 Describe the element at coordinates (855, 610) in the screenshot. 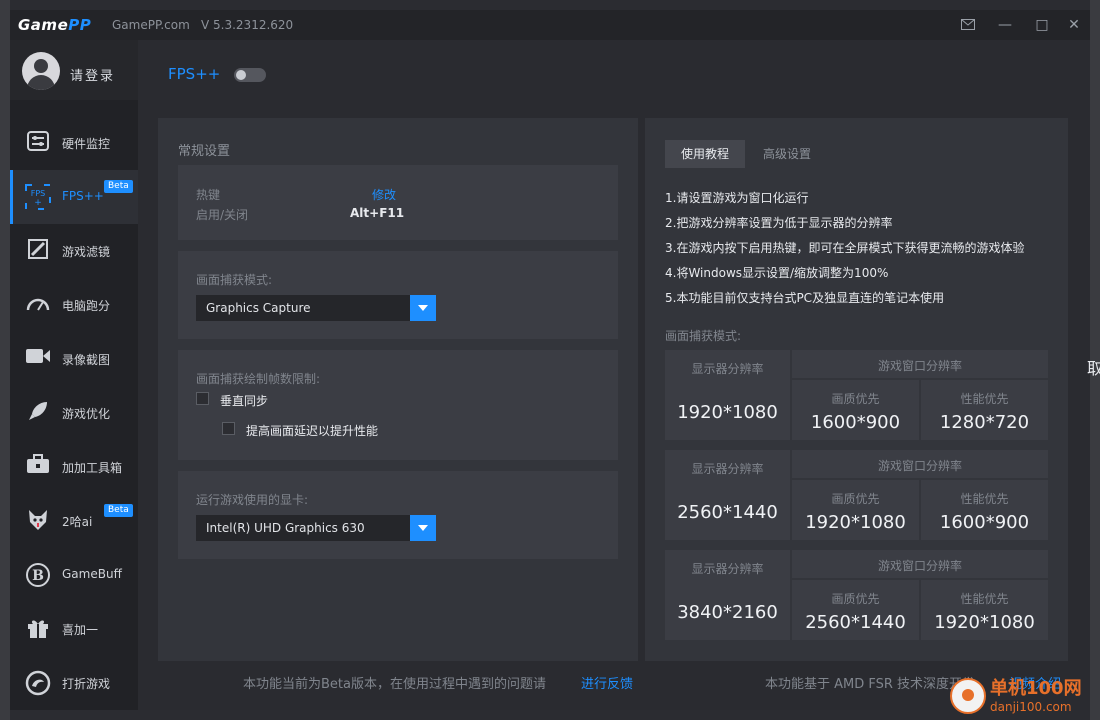

I see `quality-cell: 画质优先 2560*1440` at that location.